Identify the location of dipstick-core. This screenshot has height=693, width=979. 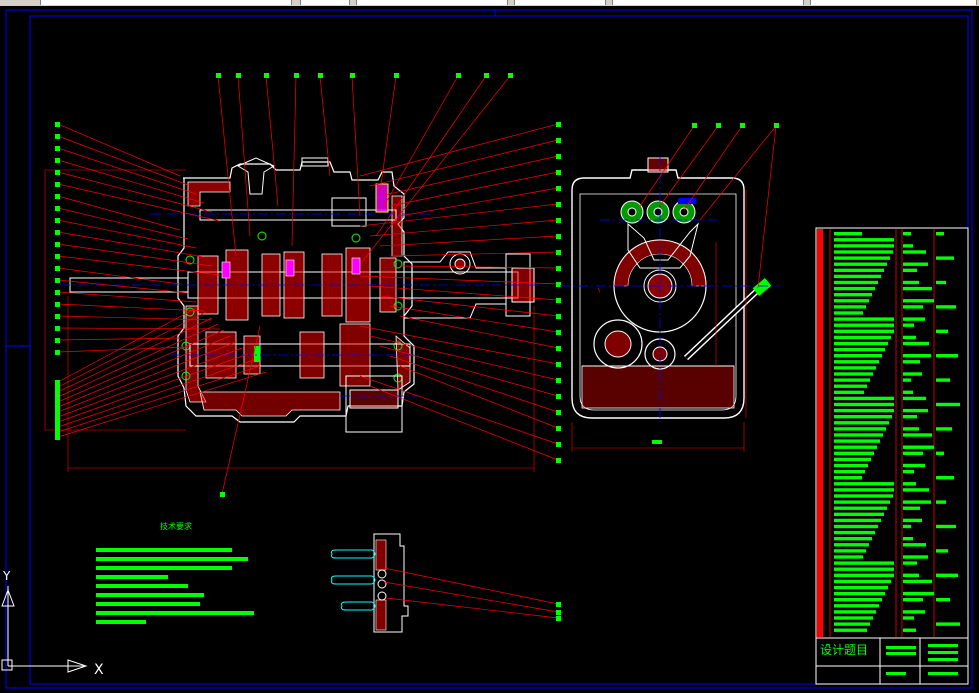
(723, 323).